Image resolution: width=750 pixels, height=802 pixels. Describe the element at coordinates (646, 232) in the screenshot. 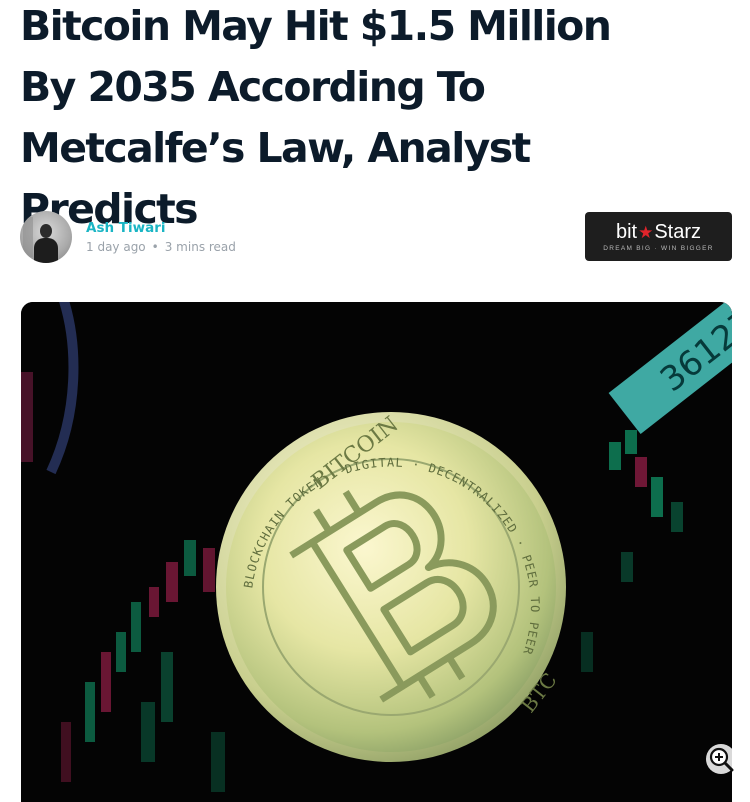

I see `star-icon: ★` at that location.